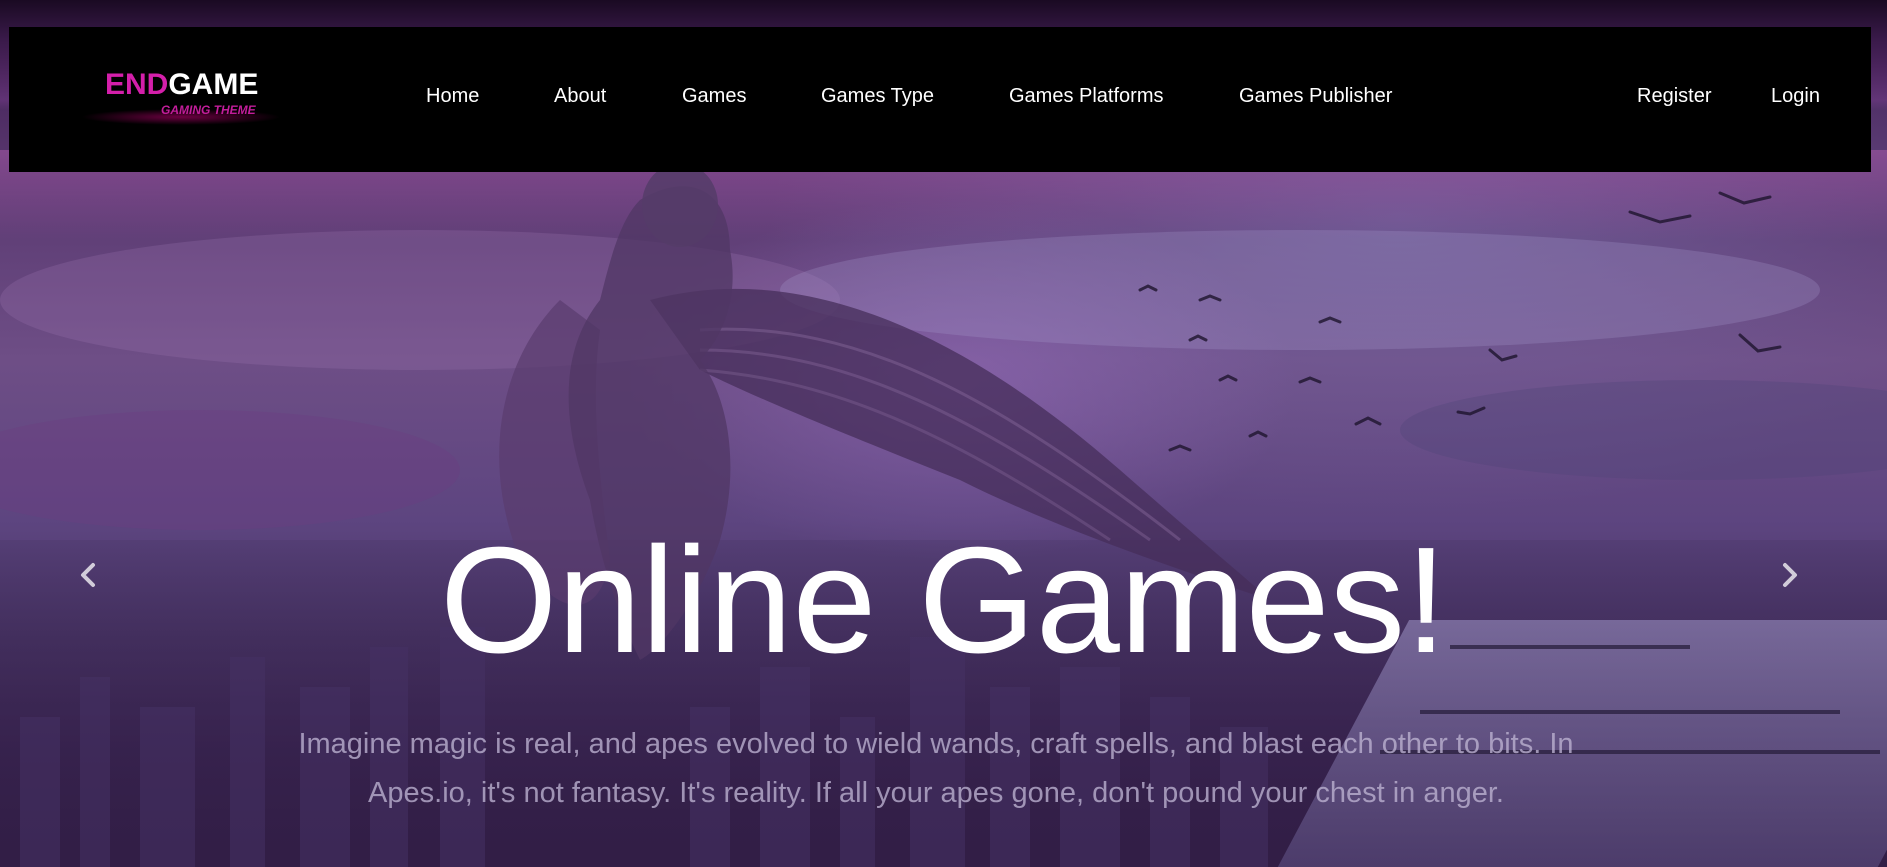  Describe the element at coordinates (1086, 96) in the screenshot. I see `nav-games-platforms: Games Platforms` at that location.